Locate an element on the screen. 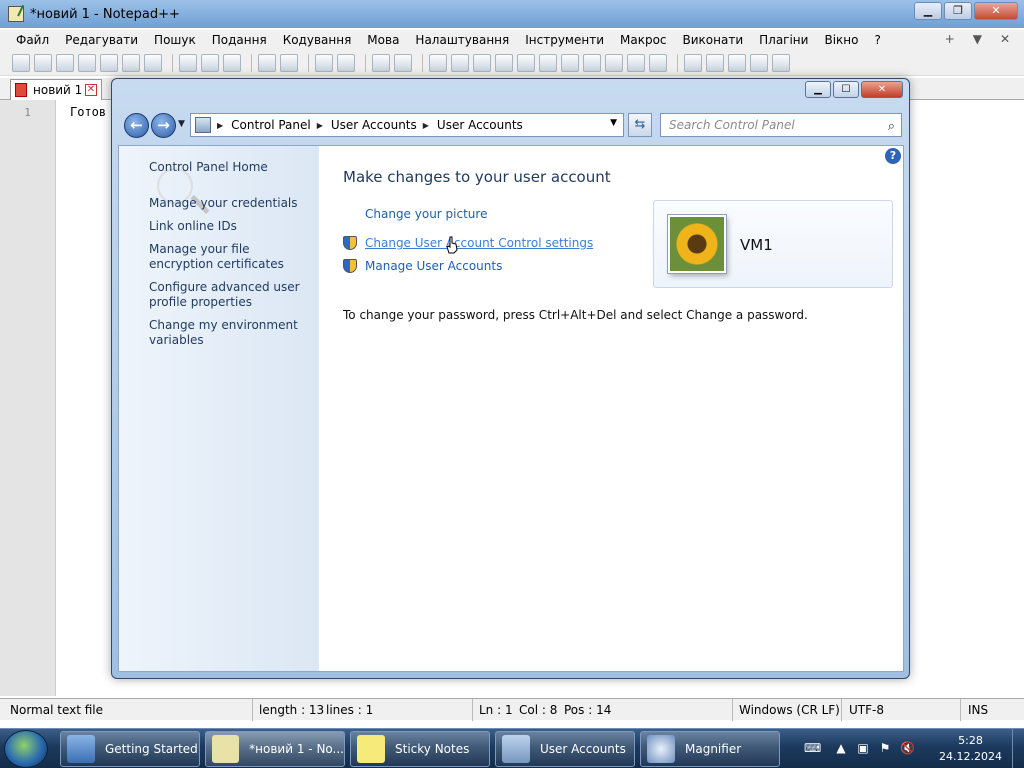 The height and width of the screenshot is (768, 1024). undo-icon is located at coordinates (267, 62).